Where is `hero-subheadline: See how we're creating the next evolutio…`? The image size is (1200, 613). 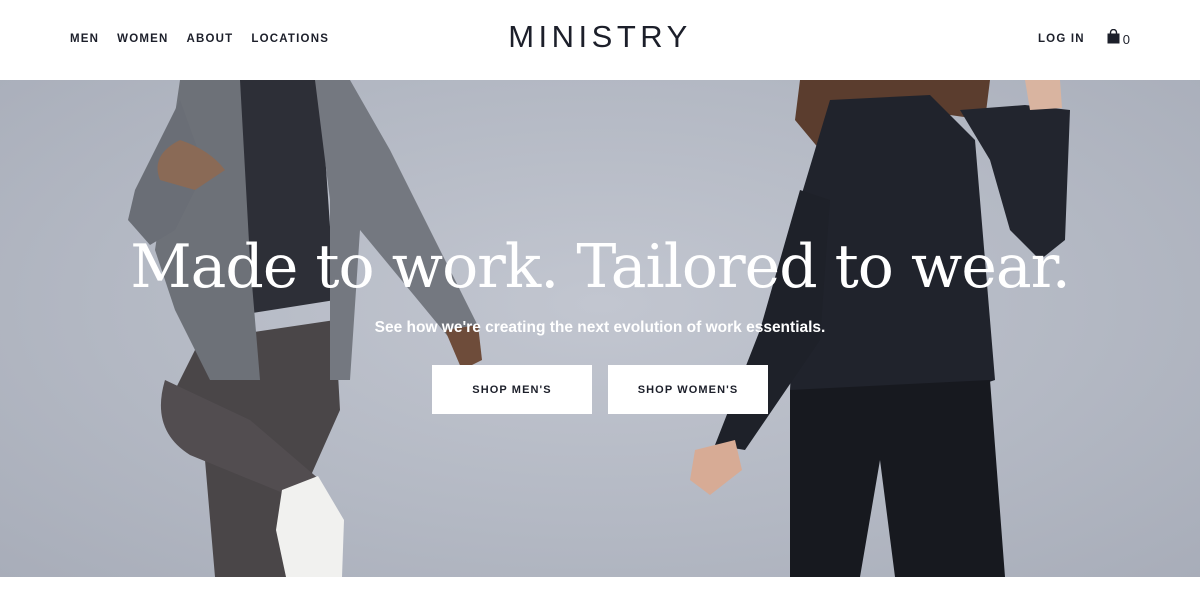 hero-subheadline: See how we're creating the next evolutio… is located at coordinates (600, 327).